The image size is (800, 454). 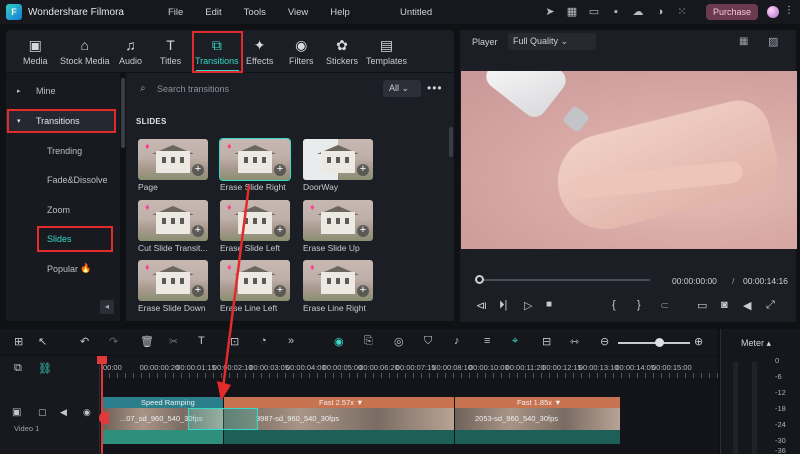 What do you see at coordinates (386, 52) in the screenshot?
I see `tab-templates: ▤ Templates` at bounding box center [386, 52].